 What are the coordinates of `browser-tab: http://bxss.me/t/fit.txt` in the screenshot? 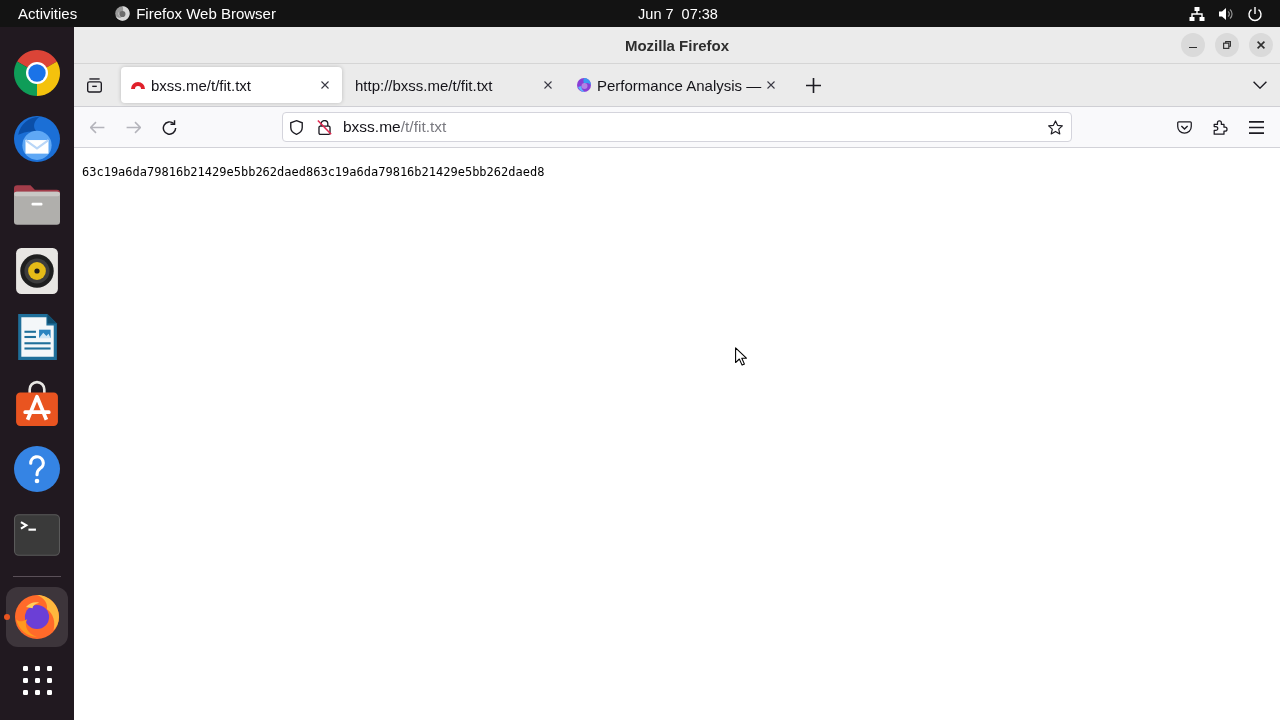 It's located at (454, 85).